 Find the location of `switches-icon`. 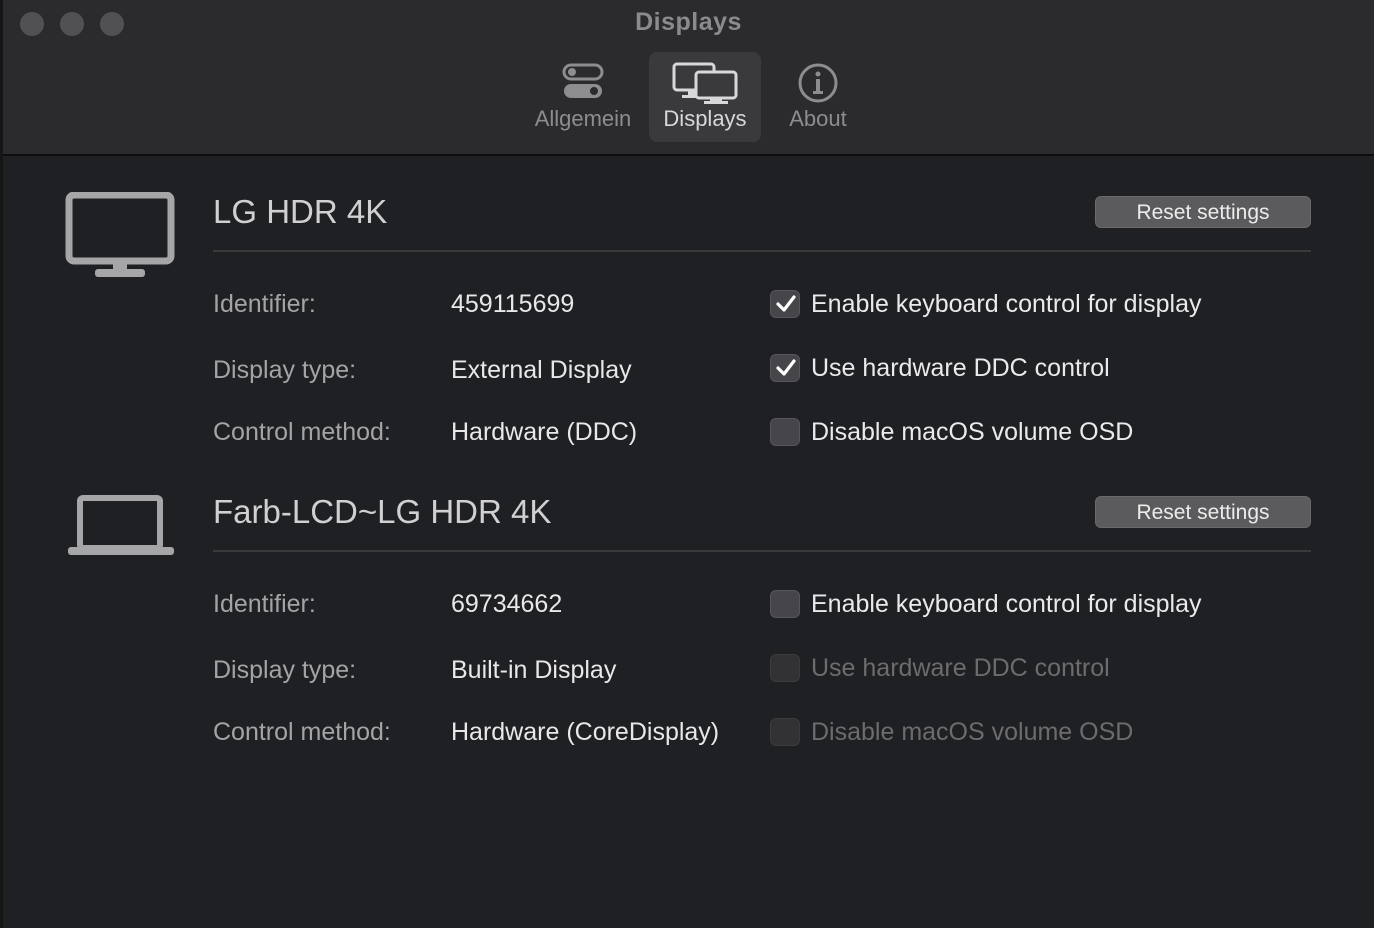

switches-icon is located at coordinates (583, 80).